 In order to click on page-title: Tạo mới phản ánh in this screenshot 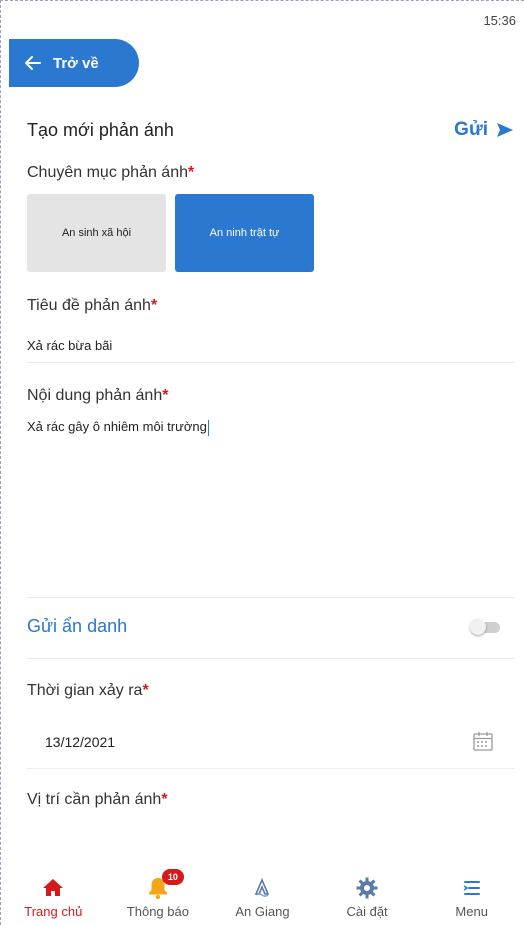, I will do `click(100, 129)`.